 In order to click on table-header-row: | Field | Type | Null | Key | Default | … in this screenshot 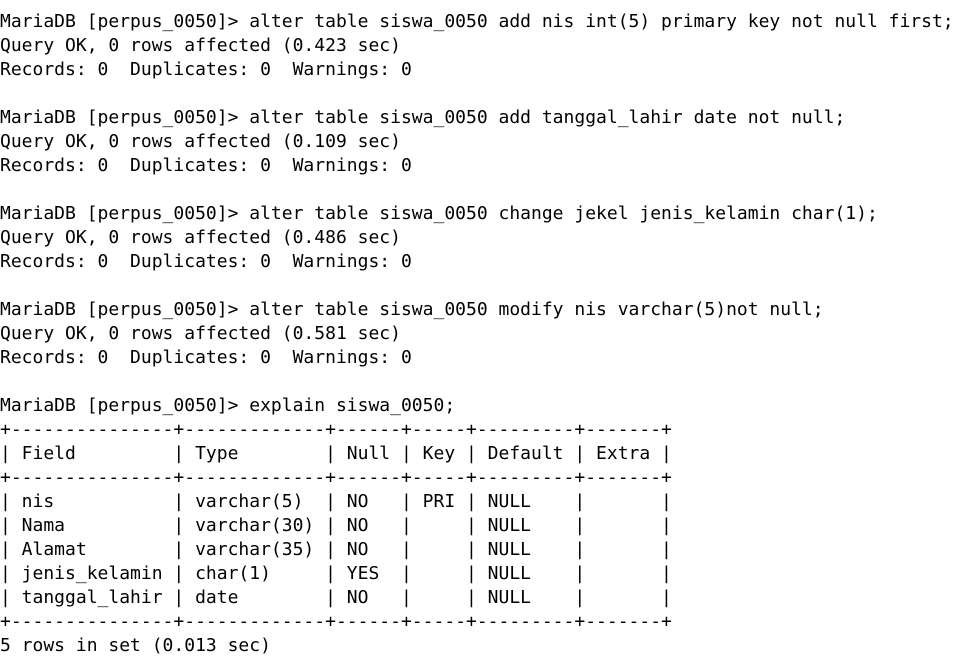, I will do `click(336, 453)`.